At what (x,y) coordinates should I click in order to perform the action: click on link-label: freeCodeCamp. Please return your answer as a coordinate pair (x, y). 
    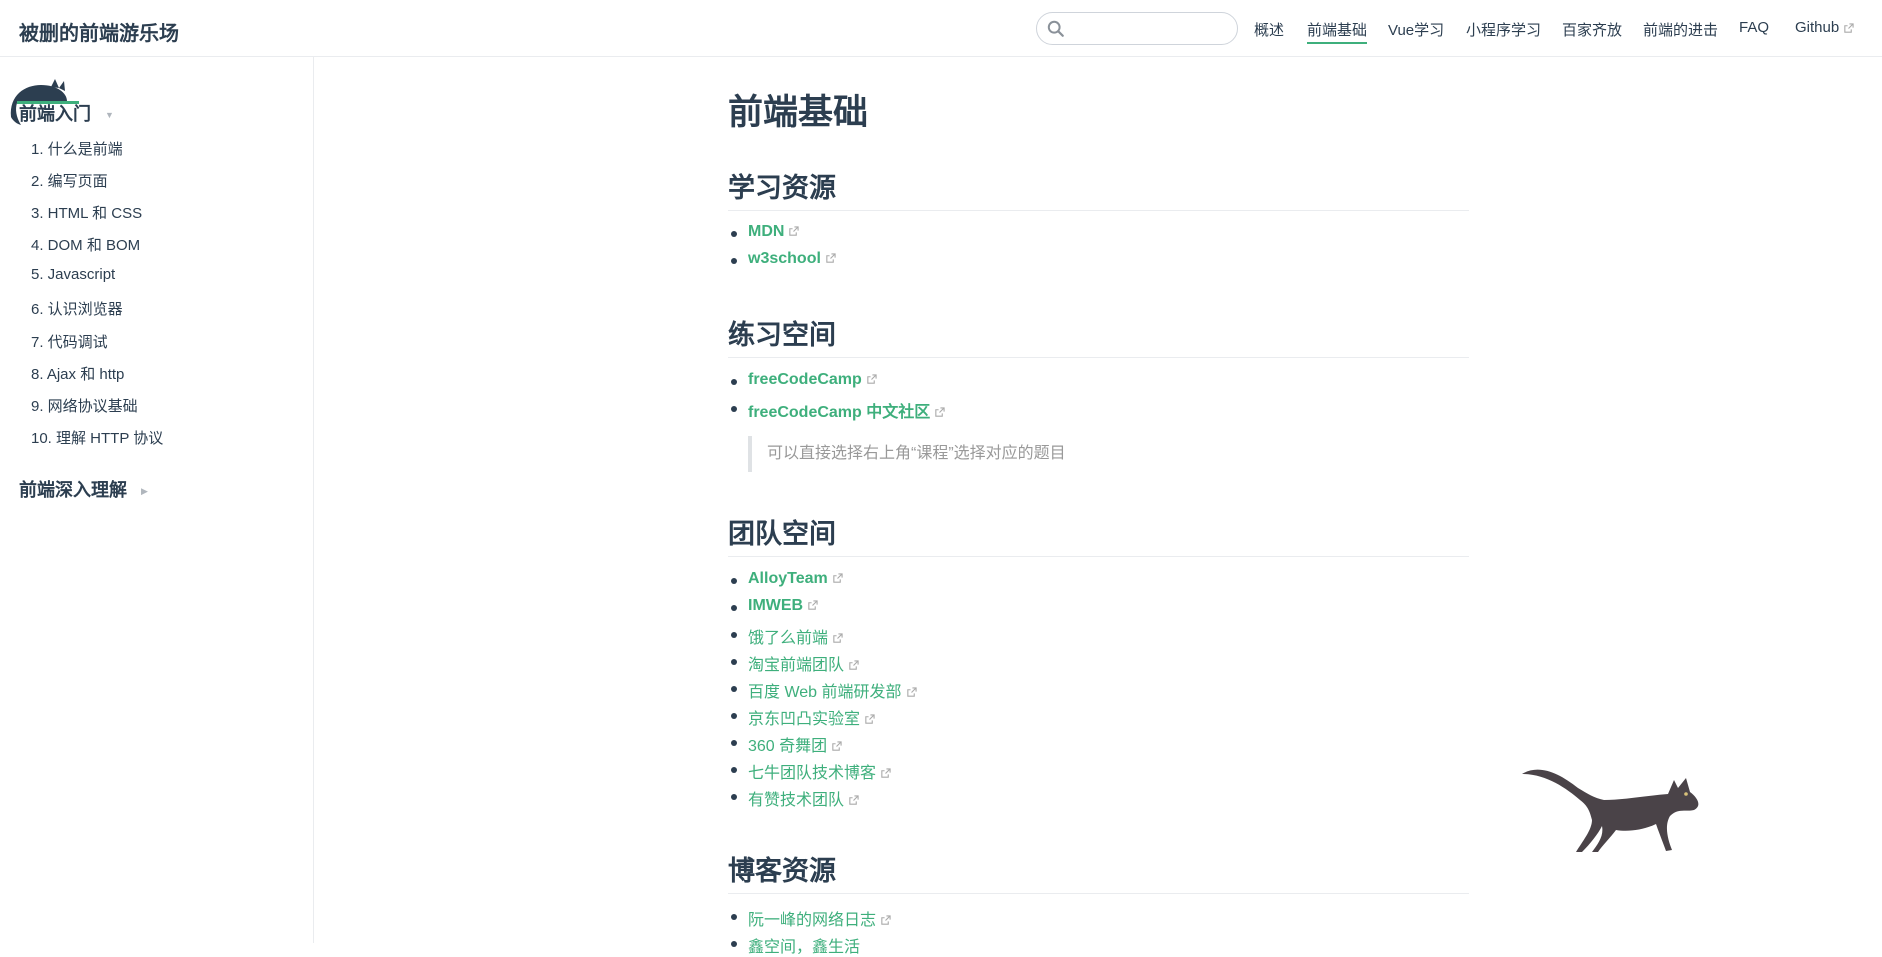
    Looking at the image, I should click on (805, 379).